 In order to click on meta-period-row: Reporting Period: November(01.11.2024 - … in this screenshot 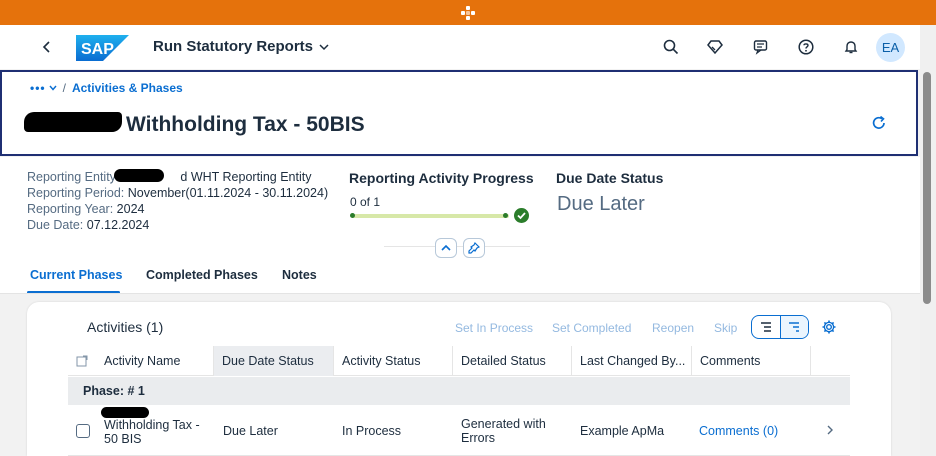, I will do `click(177, 193)`.